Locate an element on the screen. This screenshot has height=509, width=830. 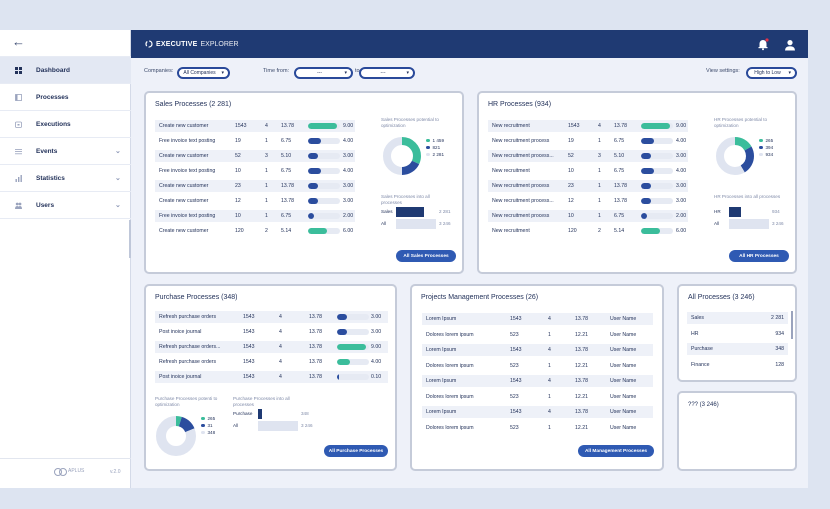
companies-select: All Companies ▾ is located at coordinates (203, 73).